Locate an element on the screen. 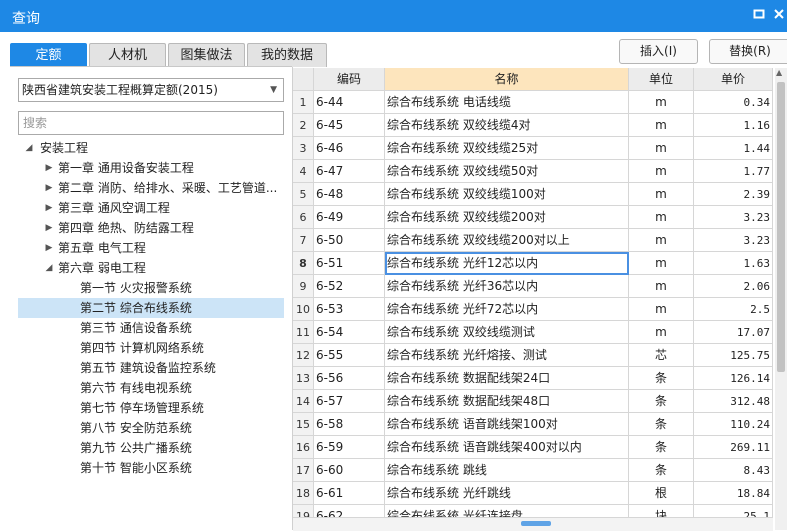 This screenshot has width=787, height=531. table-row: 15 6-58 综合布线系统 语音跳线架100对条 110.24 is located at coordinates (533, 424).